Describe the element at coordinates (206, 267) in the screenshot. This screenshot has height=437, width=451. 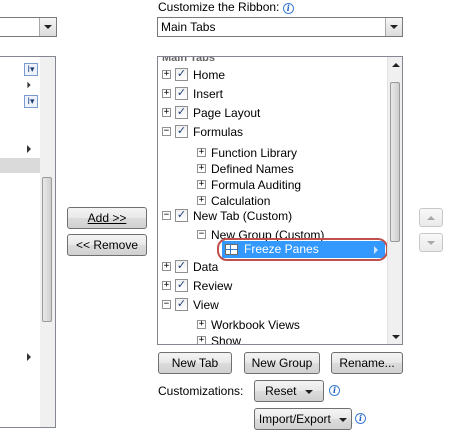
I see `tree-item-label: Data` at that location.